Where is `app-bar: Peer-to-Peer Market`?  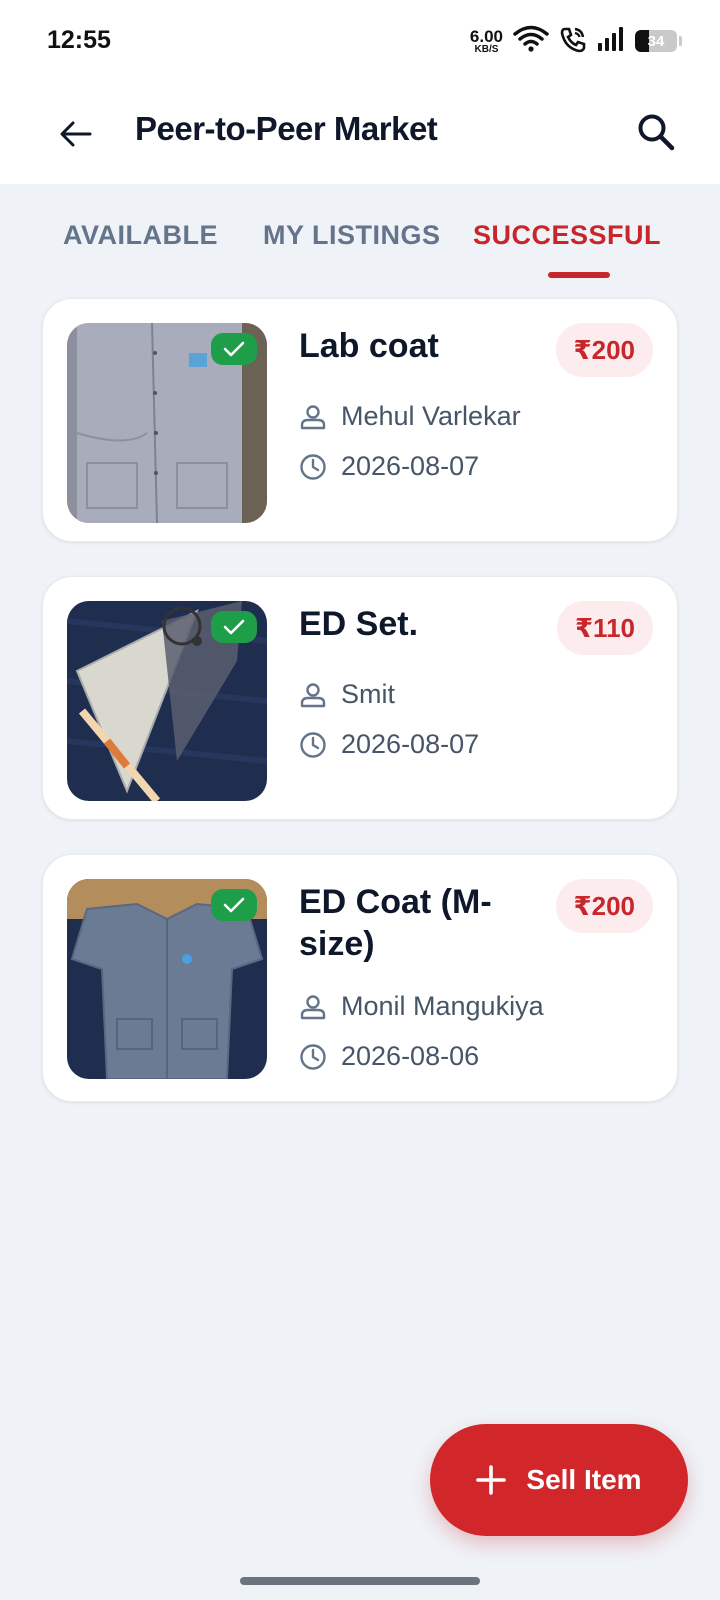 app-bar: Peer-to-Peer Market is located at coordinates (360, 134).